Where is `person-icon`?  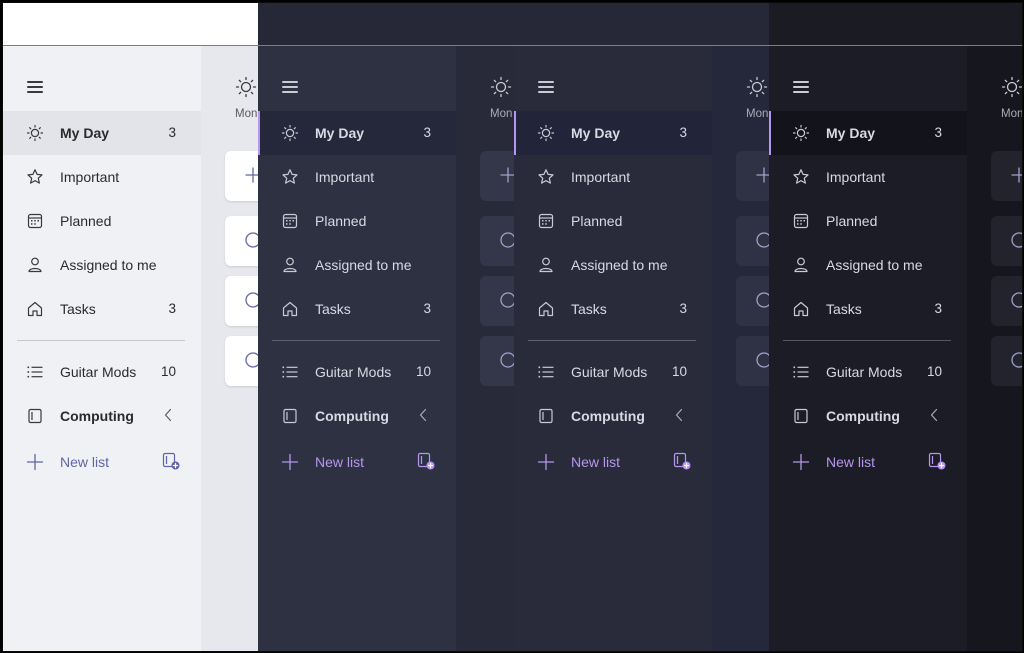 person-icon is located at coordinates (801, 265).